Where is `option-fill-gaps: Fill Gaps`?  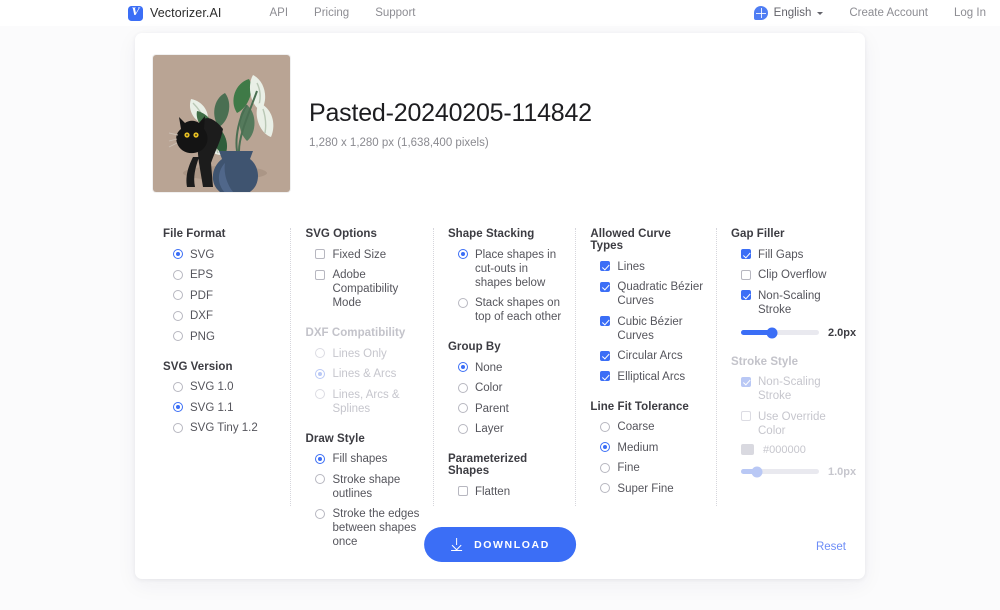 option-fill-gaps: Fill Gaps is located at coordinates (791, 254).